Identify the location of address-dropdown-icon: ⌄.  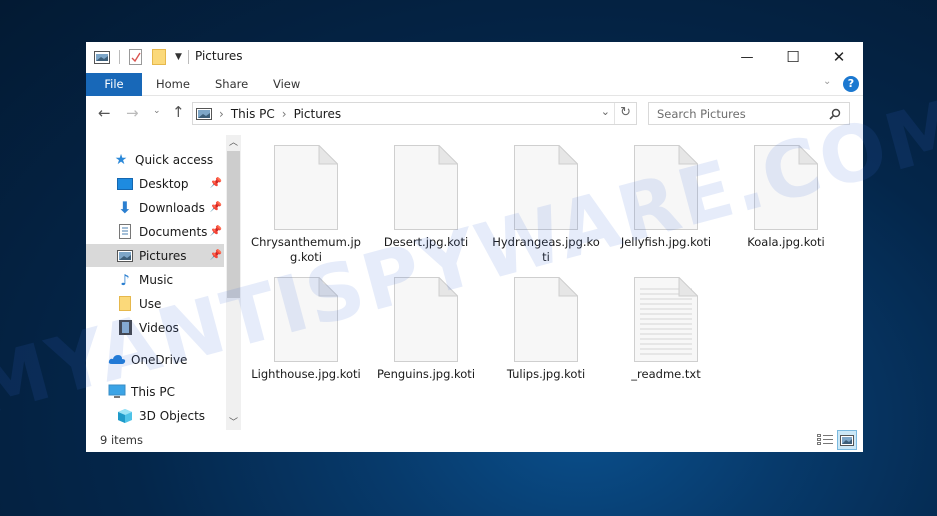
(605, 111).